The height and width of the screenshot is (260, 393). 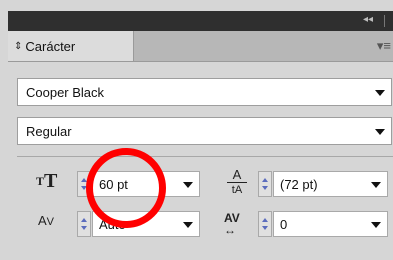 I want to click on section-divider, so click(x=205, y=156).